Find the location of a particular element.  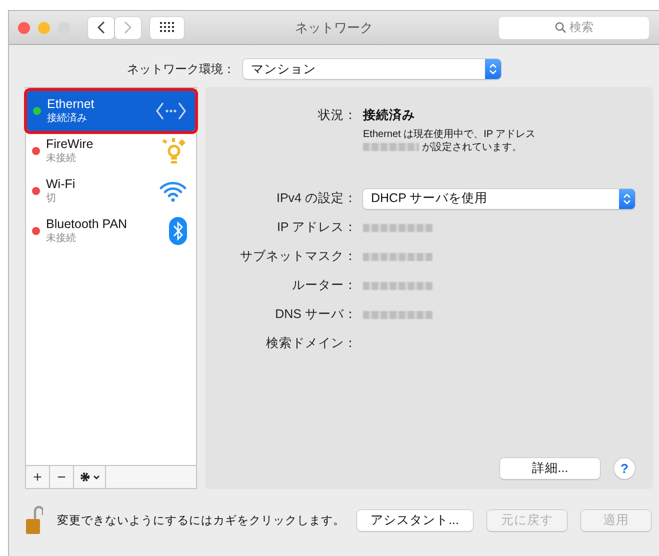

network-arrows-icon is located at coordinates (171, 111).